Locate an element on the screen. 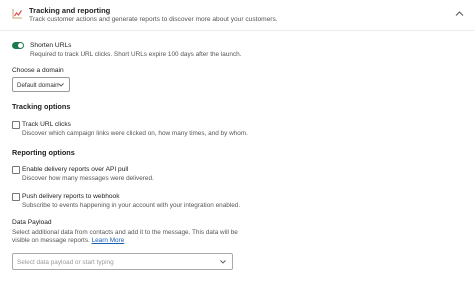 Image resolution: width=474 pixels, height=281 pixels. delivery-reports-checkbox is located at coordinates (16, 170).